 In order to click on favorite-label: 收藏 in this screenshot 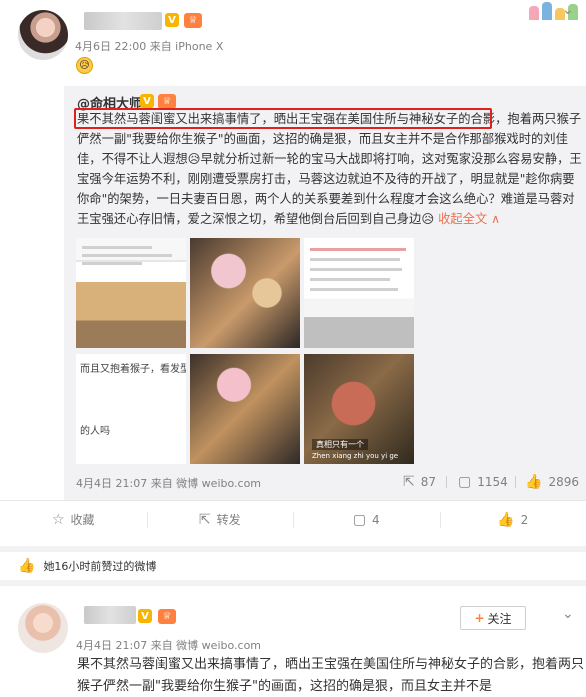, I will do `click(82, 520)`.